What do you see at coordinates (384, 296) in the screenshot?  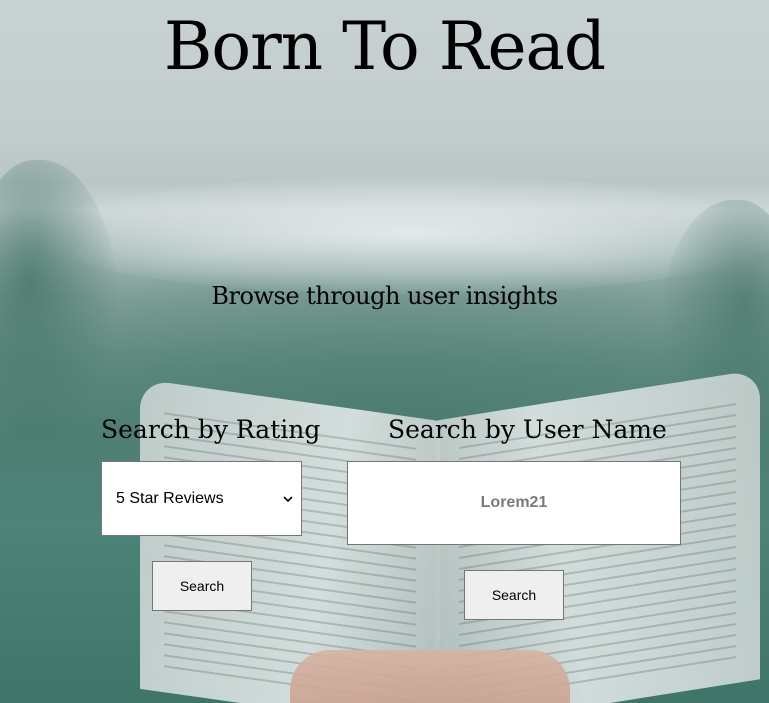 I see `page-subtitle: Browse through user insights` at bounding box center [384, 296].